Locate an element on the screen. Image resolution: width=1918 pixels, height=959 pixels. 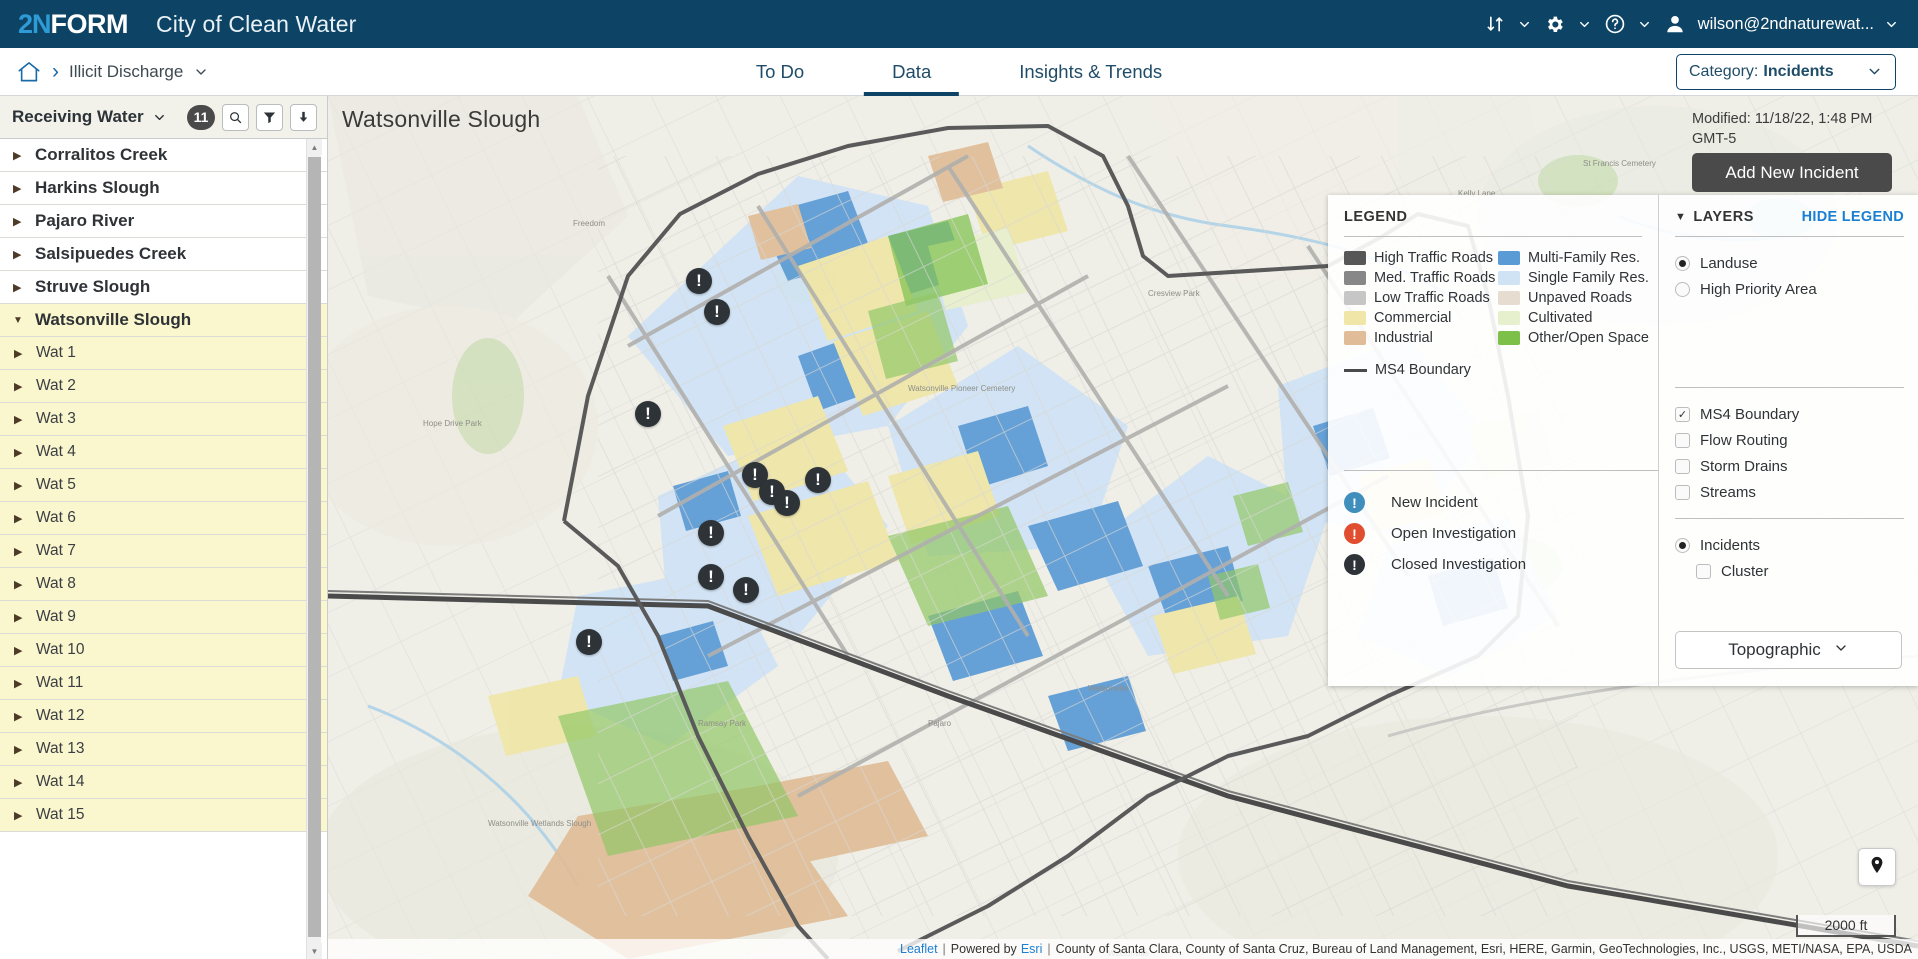
sidebar-item-wat-5: ▶ Wat 5 is located at coordinates (163, 485).